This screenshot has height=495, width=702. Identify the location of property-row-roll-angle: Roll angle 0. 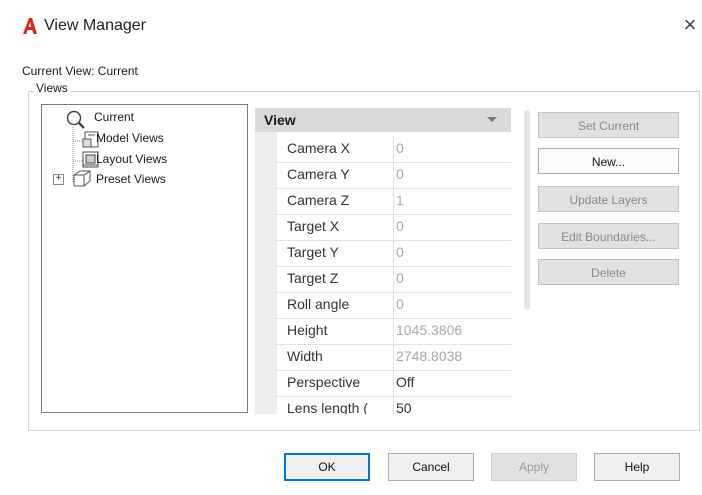
(394, 305).